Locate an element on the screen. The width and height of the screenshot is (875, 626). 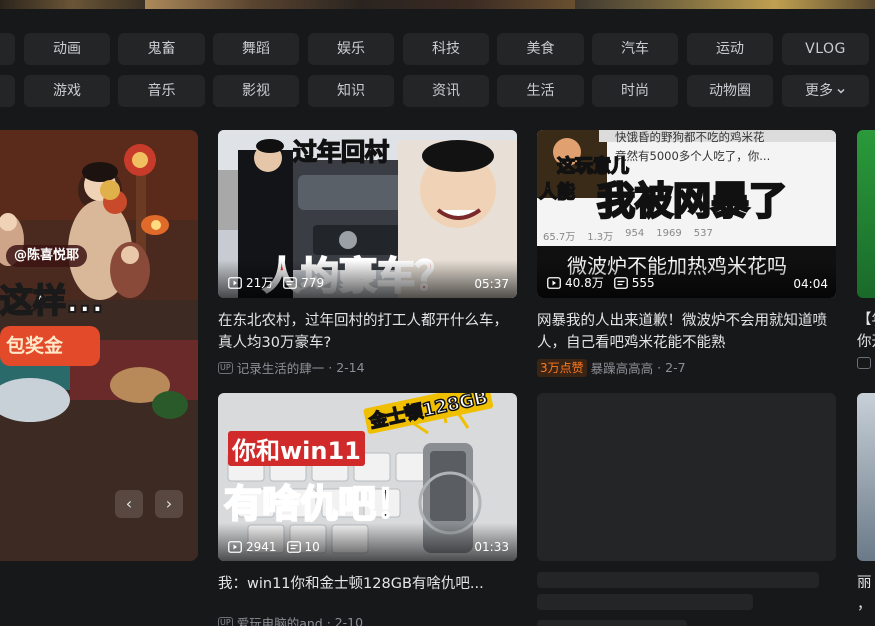
category-chip-game: 游戏 is located at coordinates (67, 91).